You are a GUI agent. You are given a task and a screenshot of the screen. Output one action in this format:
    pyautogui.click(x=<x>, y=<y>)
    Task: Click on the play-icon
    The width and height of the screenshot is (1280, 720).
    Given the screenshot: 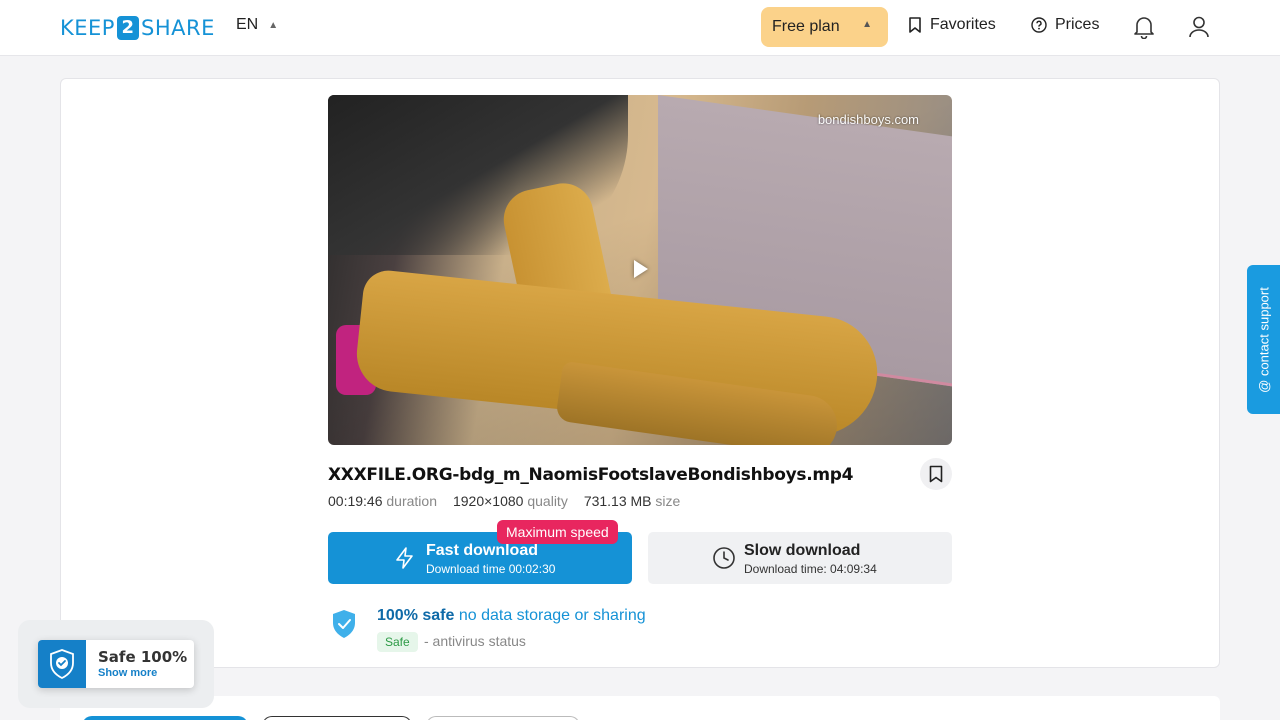 What is the action you would take?
    pyautogui.click(x=641, y=269)
    